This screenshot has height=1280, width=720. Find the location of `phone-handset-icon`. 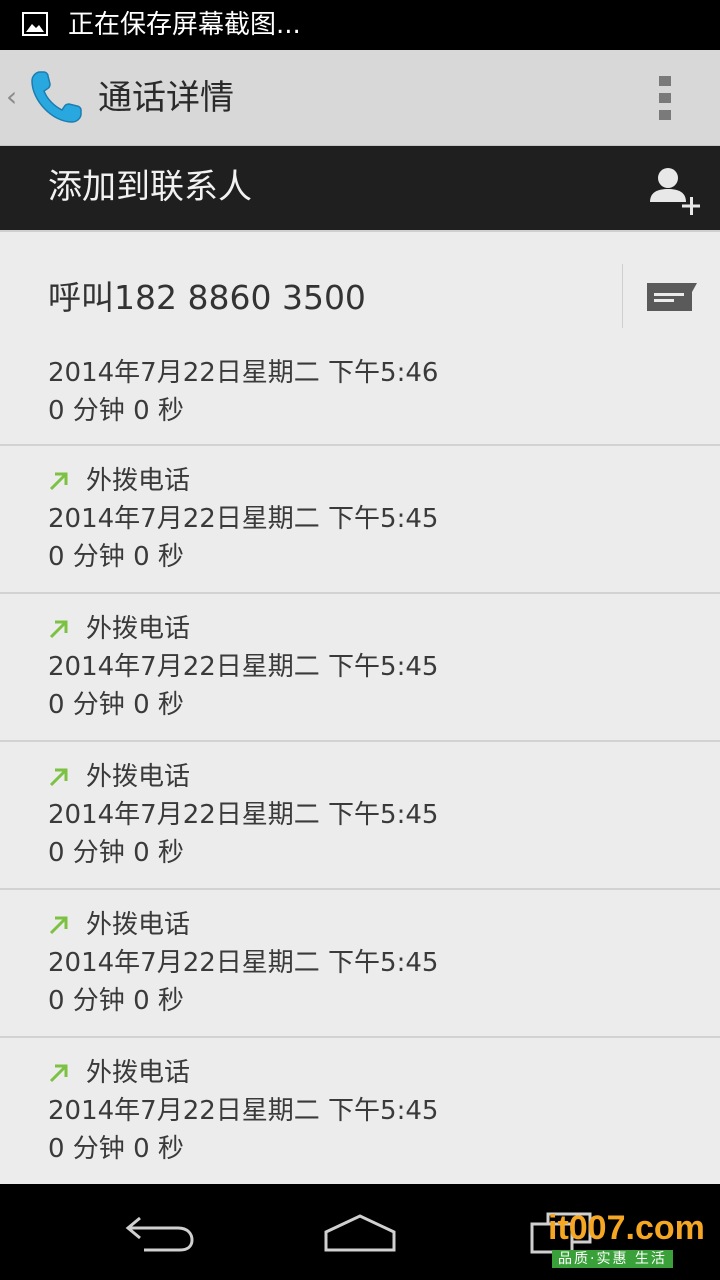

phone-handset-icon is located at coordinates (57, 97).